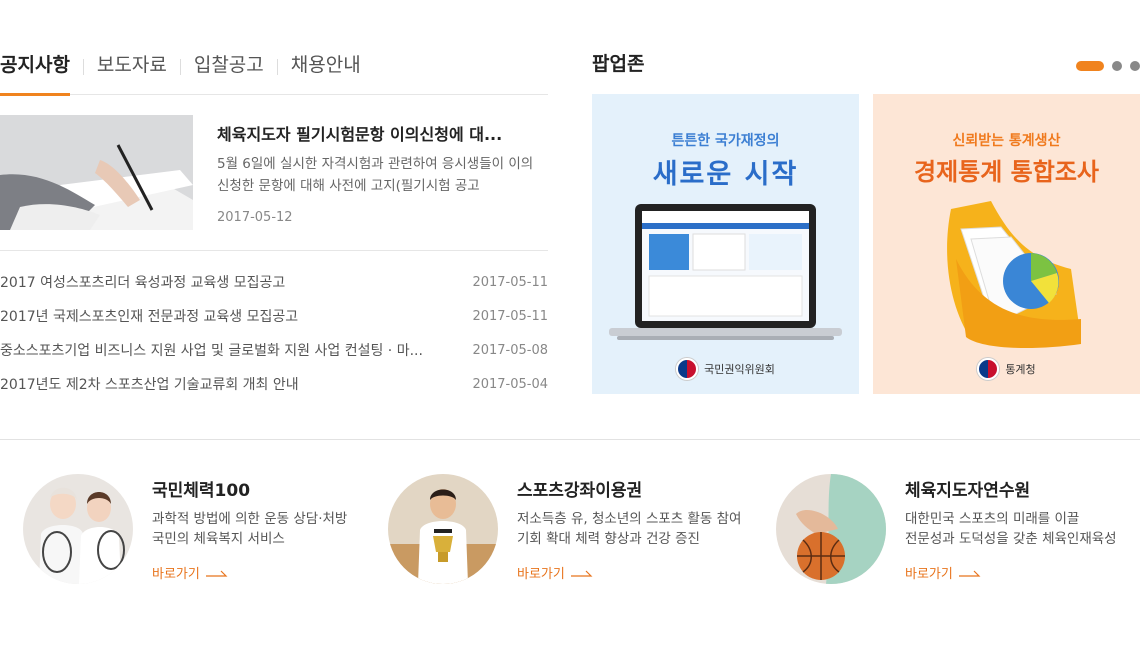 The width and height of the screenshot is (1140, 655). Describe the element at coordinates (629, 488) in the screenshot. I see `quick-link-title: 스포츠강좌이용권` at that location.